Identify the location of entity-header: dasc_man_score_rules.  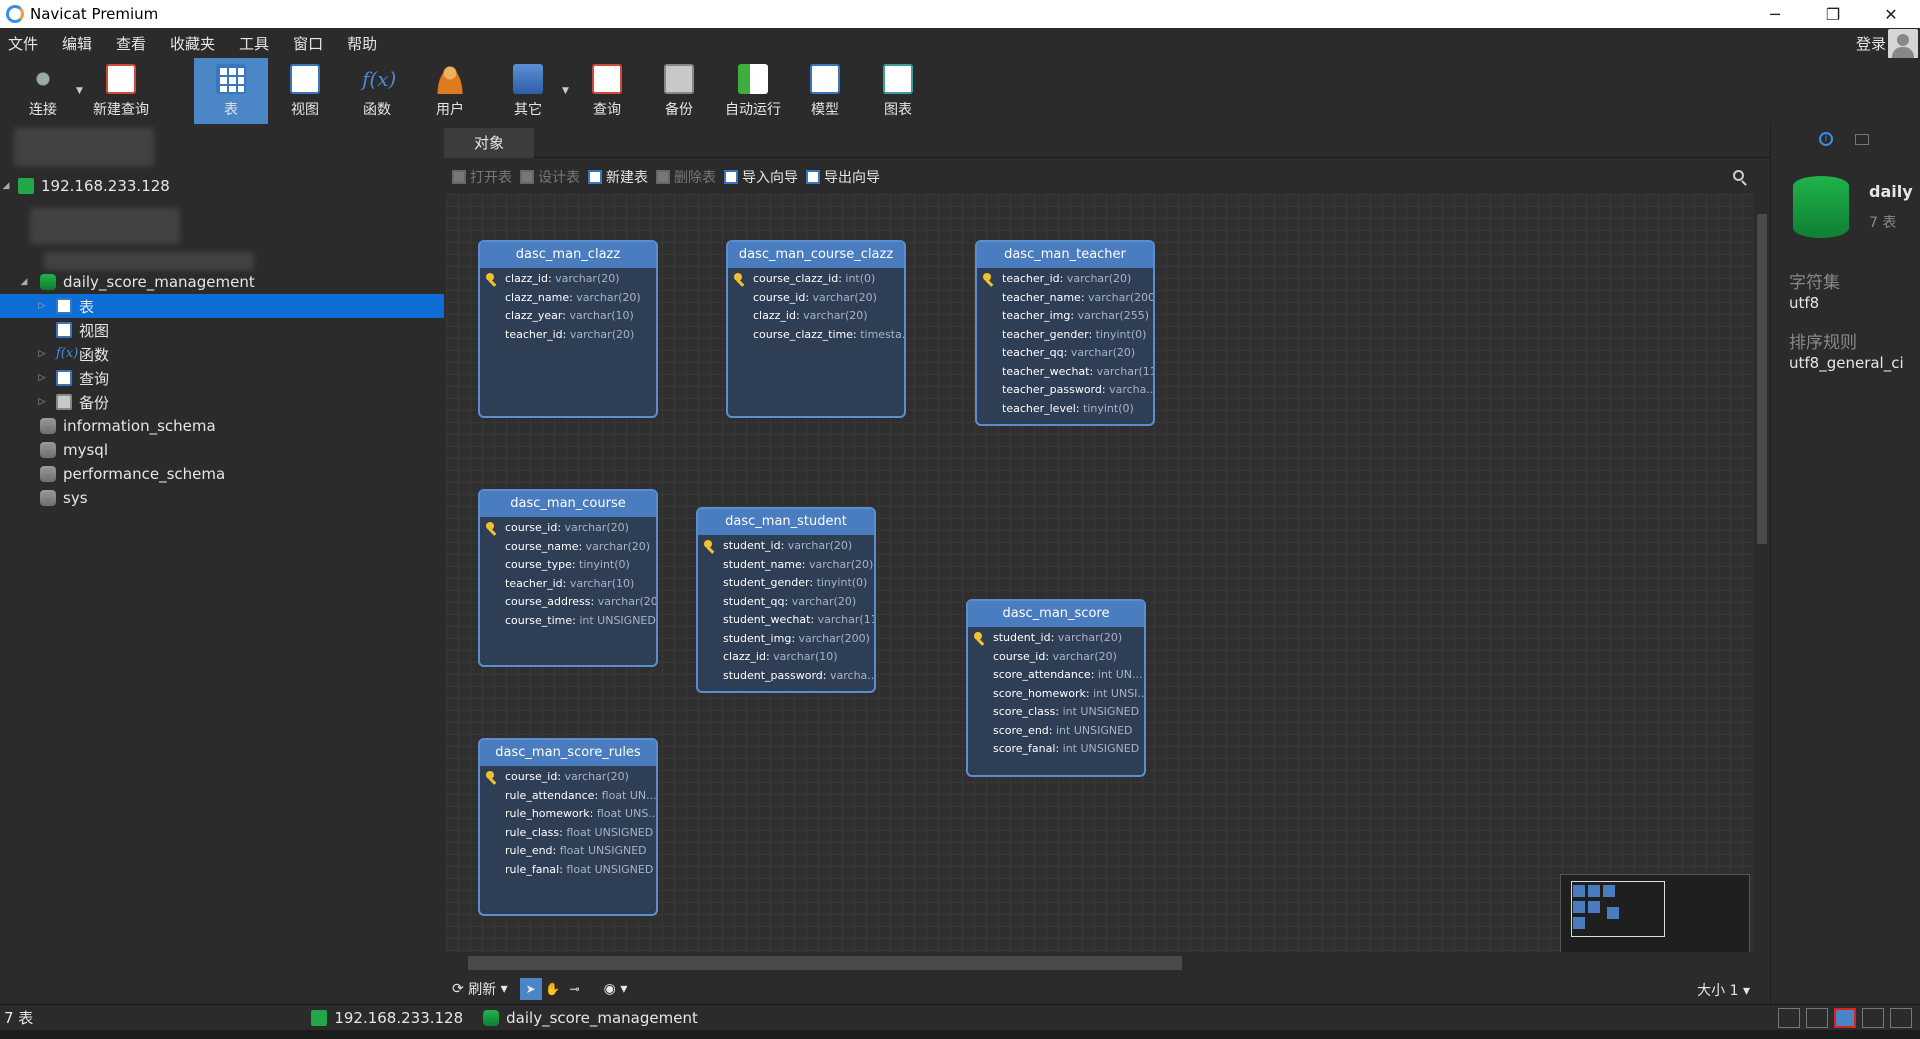
(568, 753).